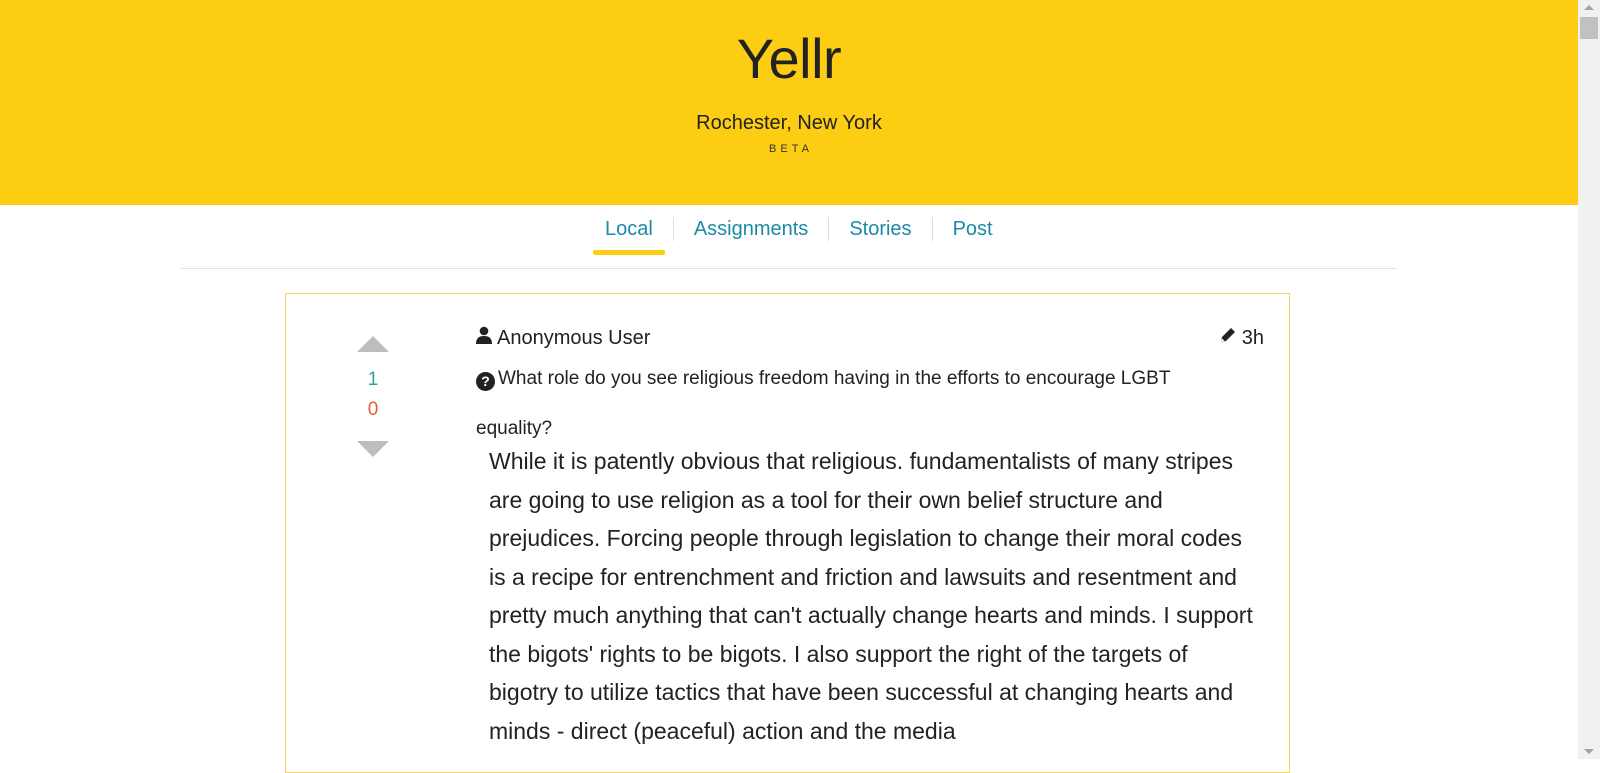  I want to click on tab-stories: Stories, so click(880, 229).